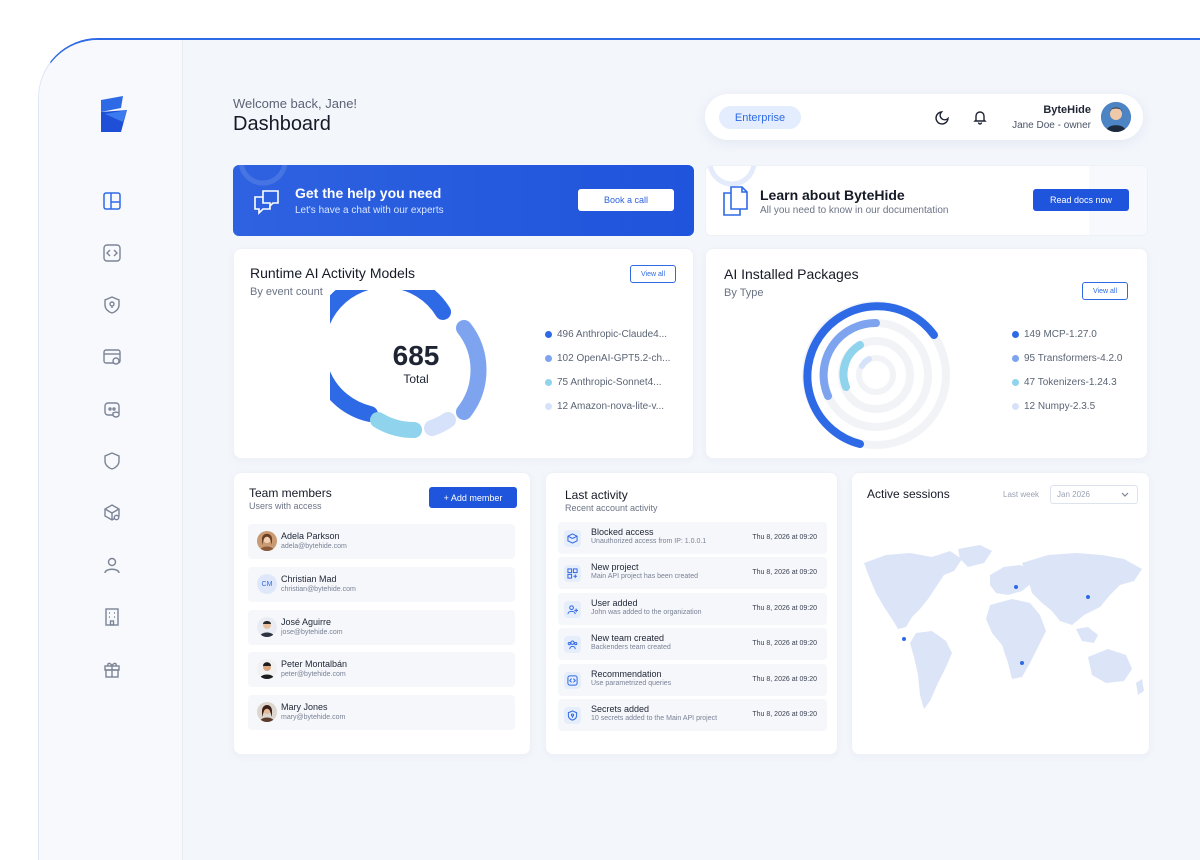  Describe the element at coordinates (112, 409) in the screenshot. I see `sidebar-item-bot-shield` at that location.